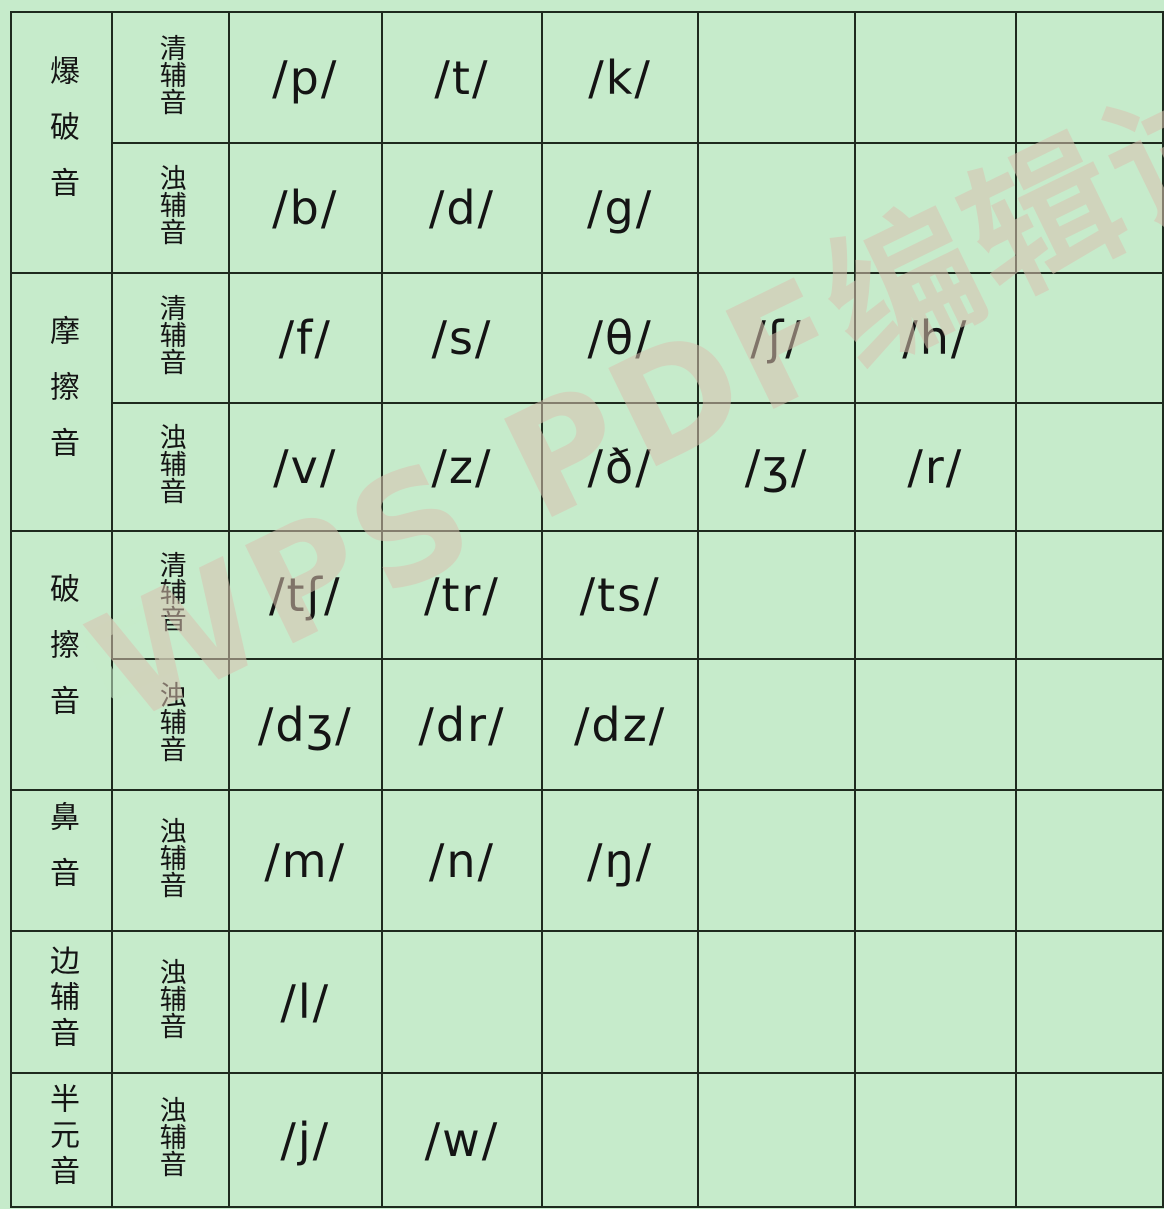 The height and width of the screenshot is (1209, 1164). Describe the element at coordinates (620, 595) in the screenshot. I see `phoneme-cell: /ts/` at that location.